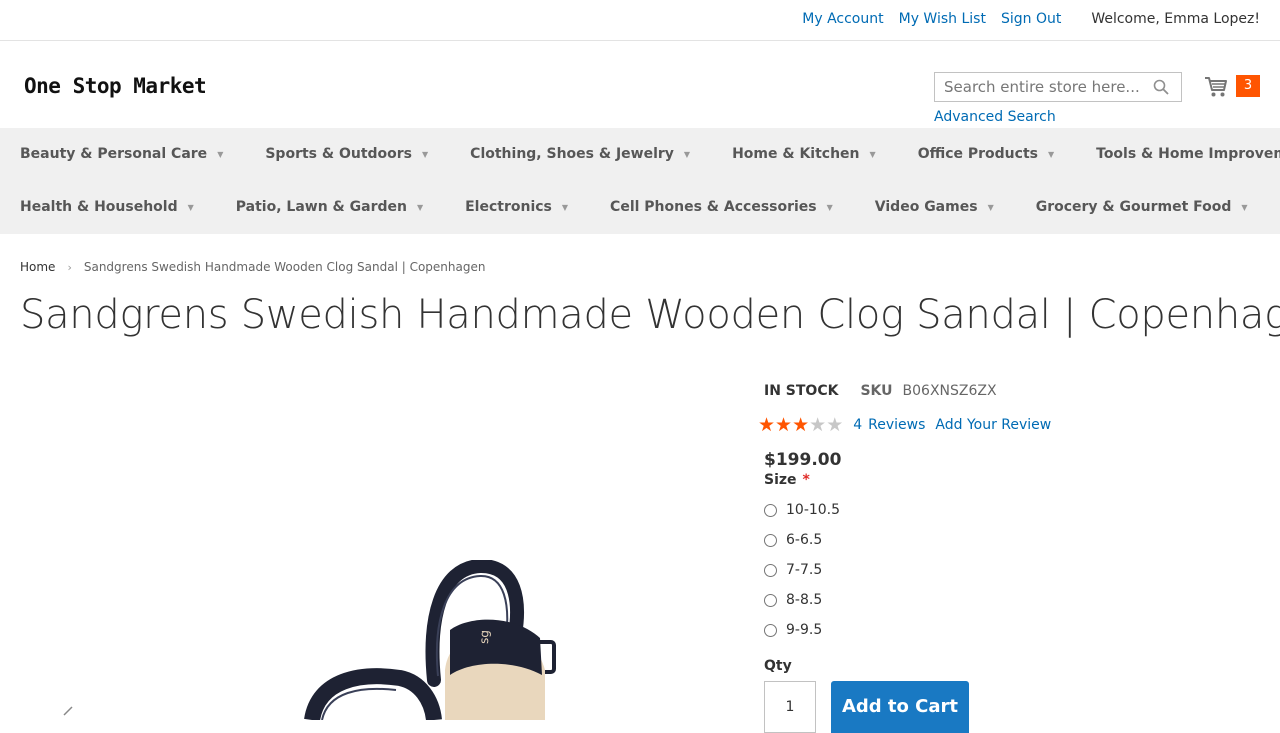  I want to click on qty-input, so click(790, 707).